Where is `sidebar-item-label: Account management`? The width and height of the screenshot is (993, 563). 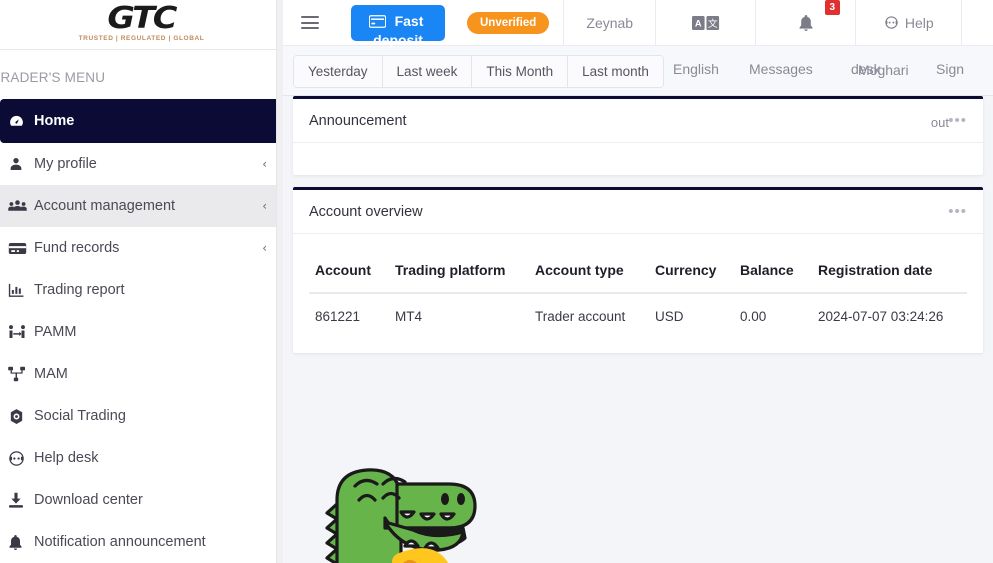 sidebar-item-label: Account management is located at coordinates (105, 206).